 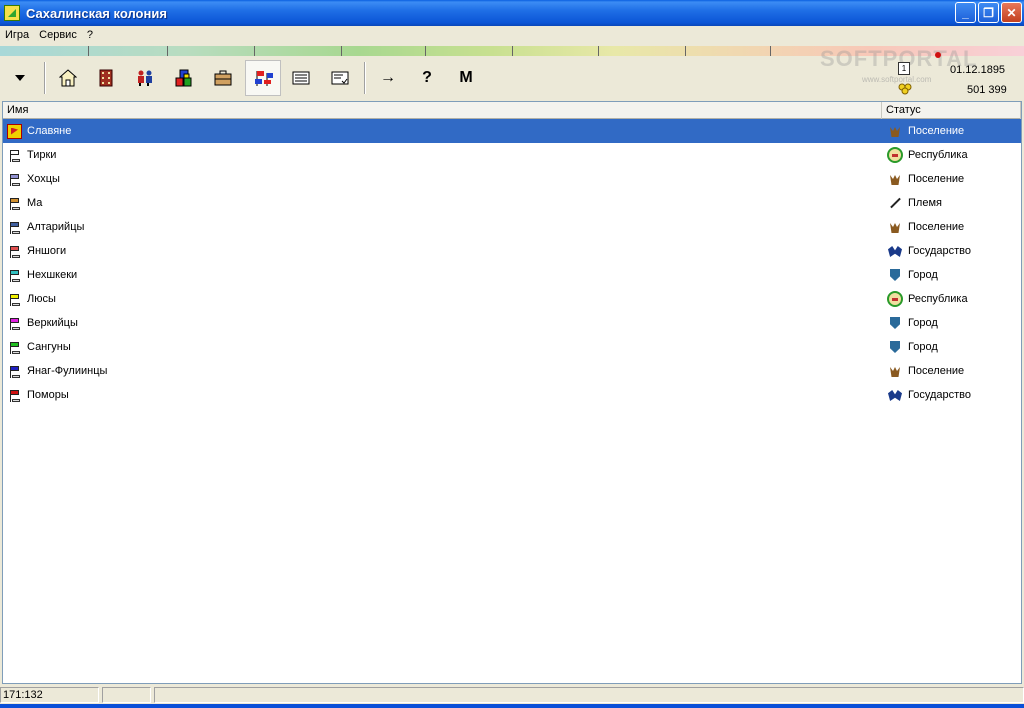 What do you see at coordinates (48, 395) in the screenshot?
I see `nation-name: Поморы` at bounding box center [48, 395].